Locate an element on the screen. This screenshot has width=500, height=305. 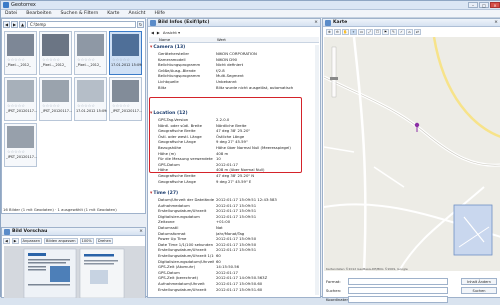
map-tool-button: ⌂ is located at coordinates (409, 32).